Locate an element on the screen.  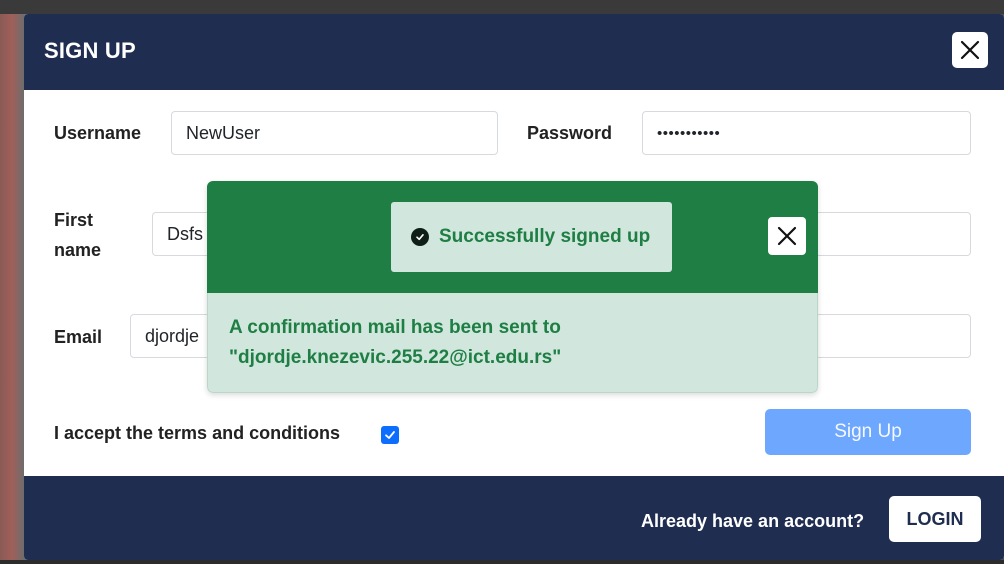
modal-close-button is located at coordinates (970, 50).